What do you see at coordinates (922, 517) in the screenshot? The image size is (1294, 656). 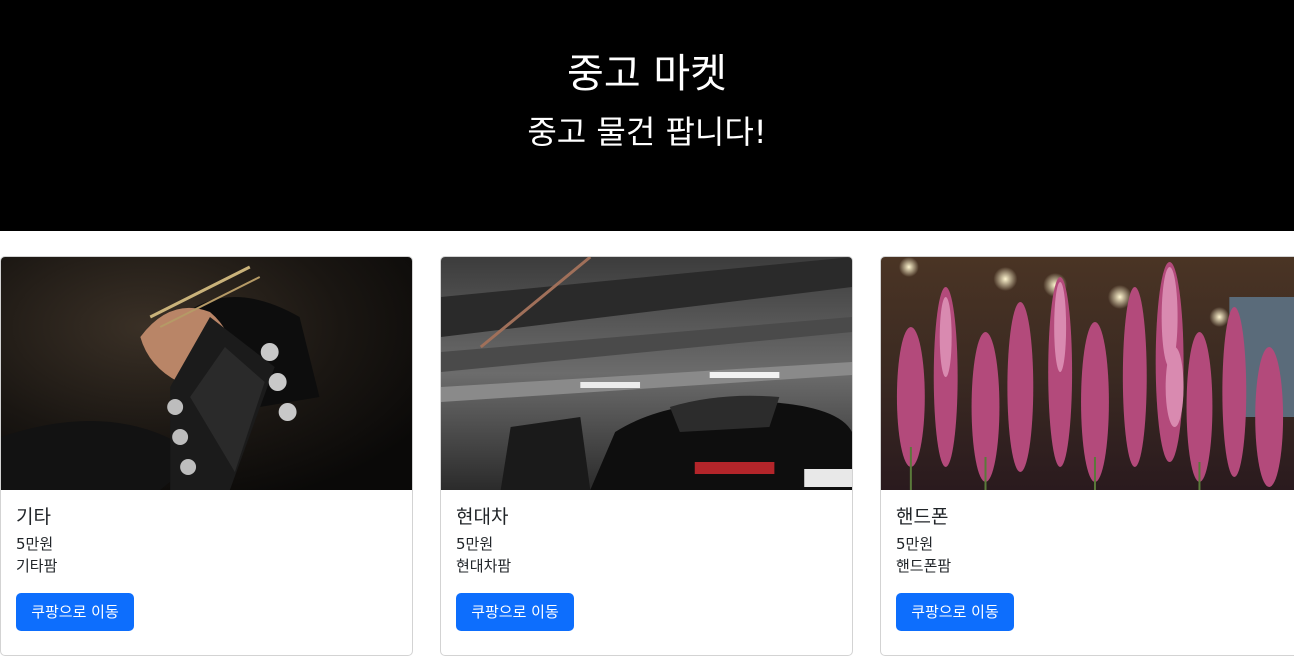 I see `card-title: 핸드폰` at bounding box center [922, 517].